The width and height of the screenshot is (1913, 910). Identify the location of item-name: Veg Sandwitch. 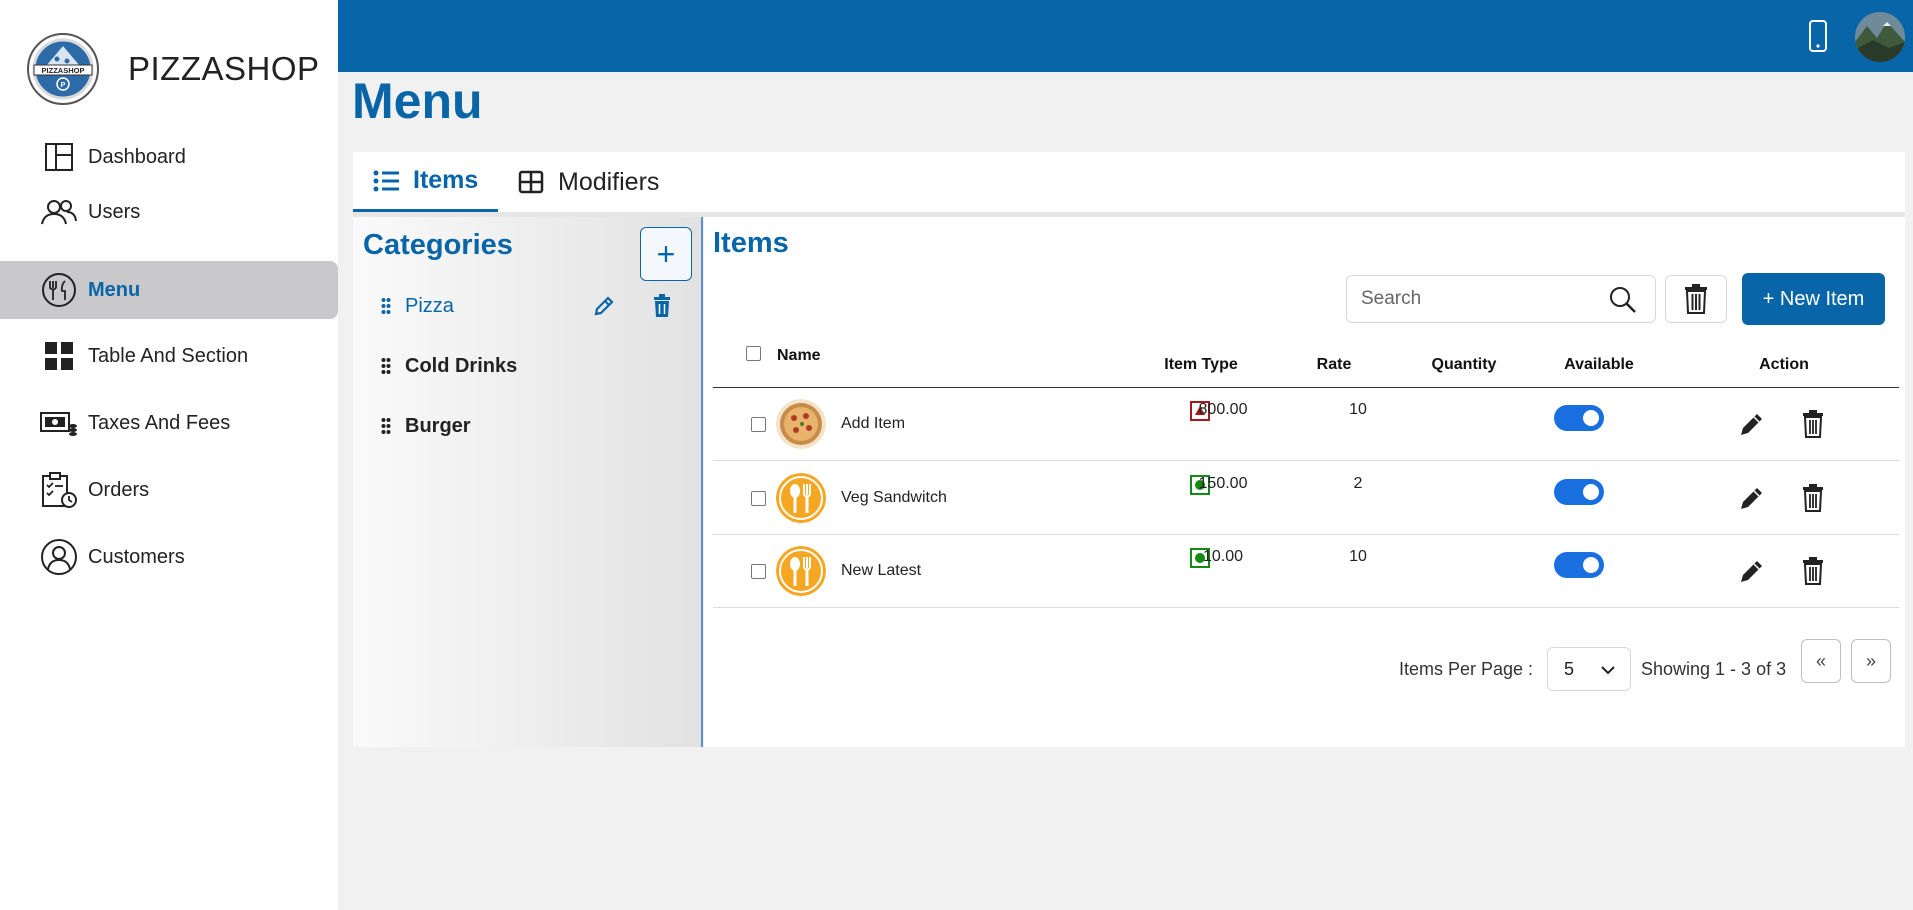
(894, 497).